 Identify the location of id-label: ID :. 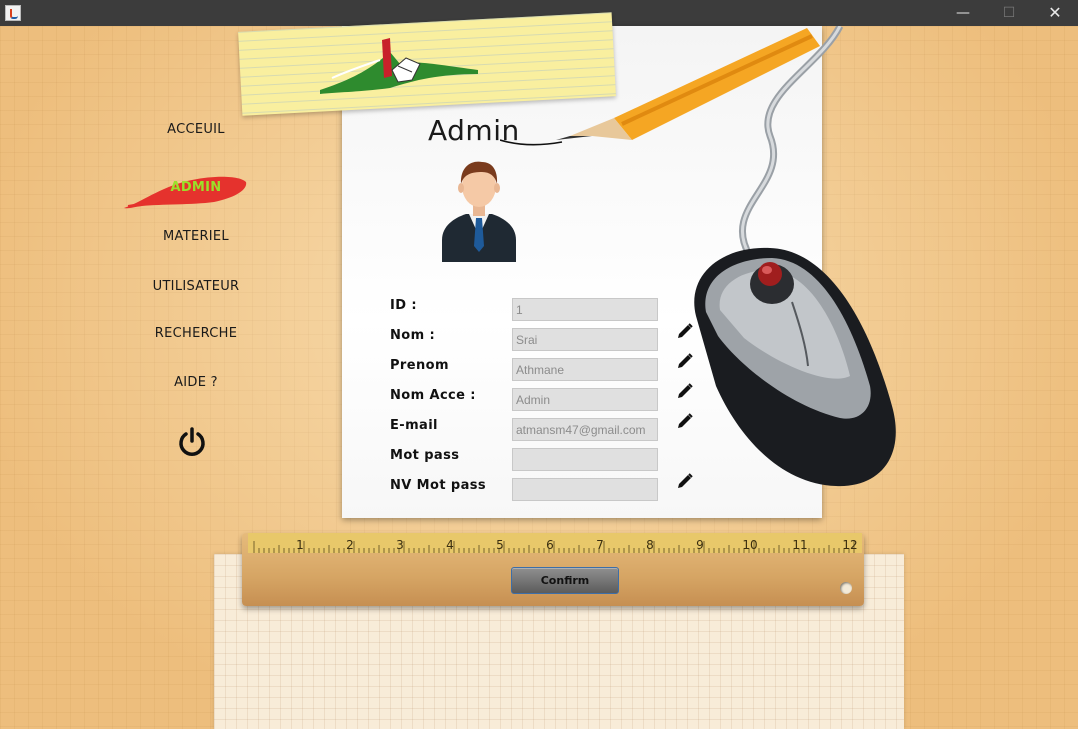
(403, 305).